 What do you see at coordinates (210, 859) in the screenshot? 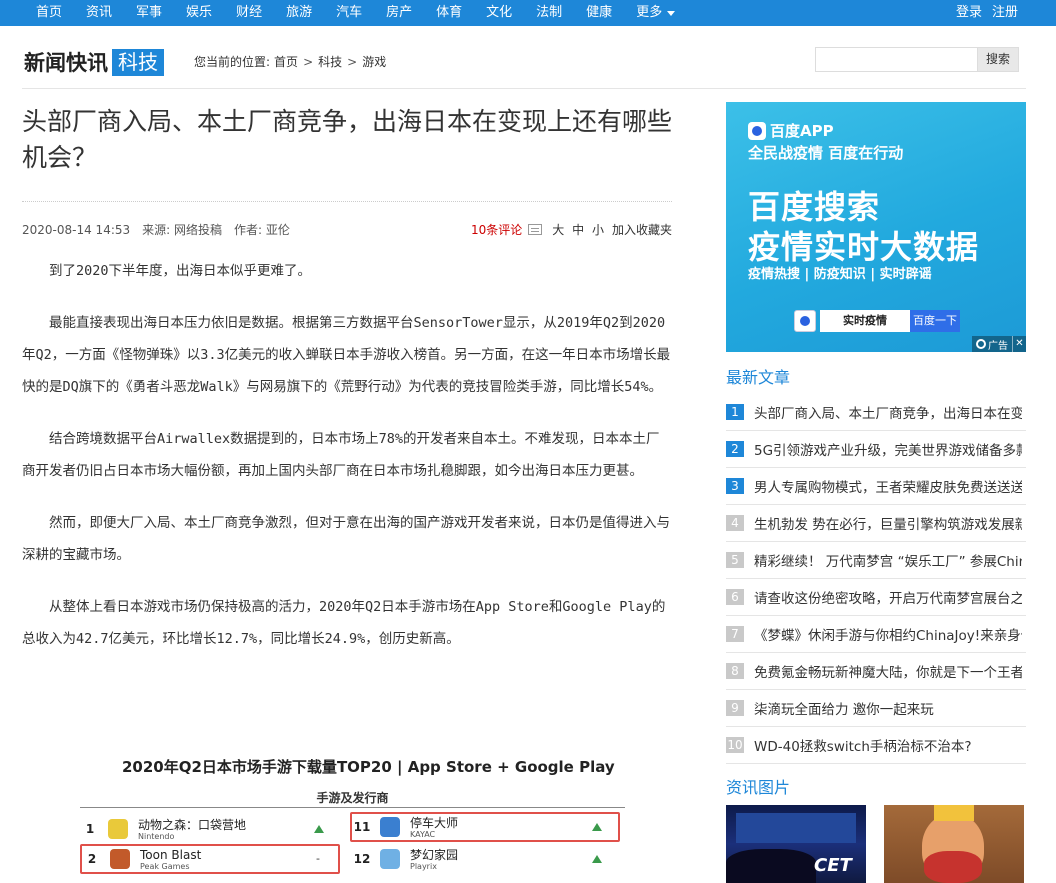
I see `rank-item: 2 Toon Blast Peak Games -` at bounding box center [210, 859].